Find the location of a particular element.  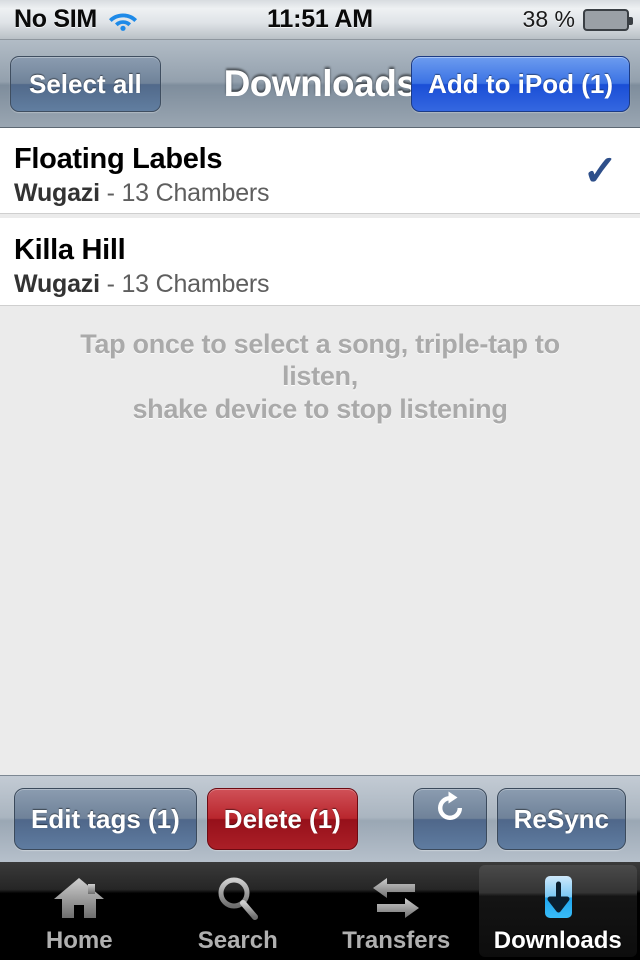

checkmark-icon: ✓ is located at coordinates (600, 170).